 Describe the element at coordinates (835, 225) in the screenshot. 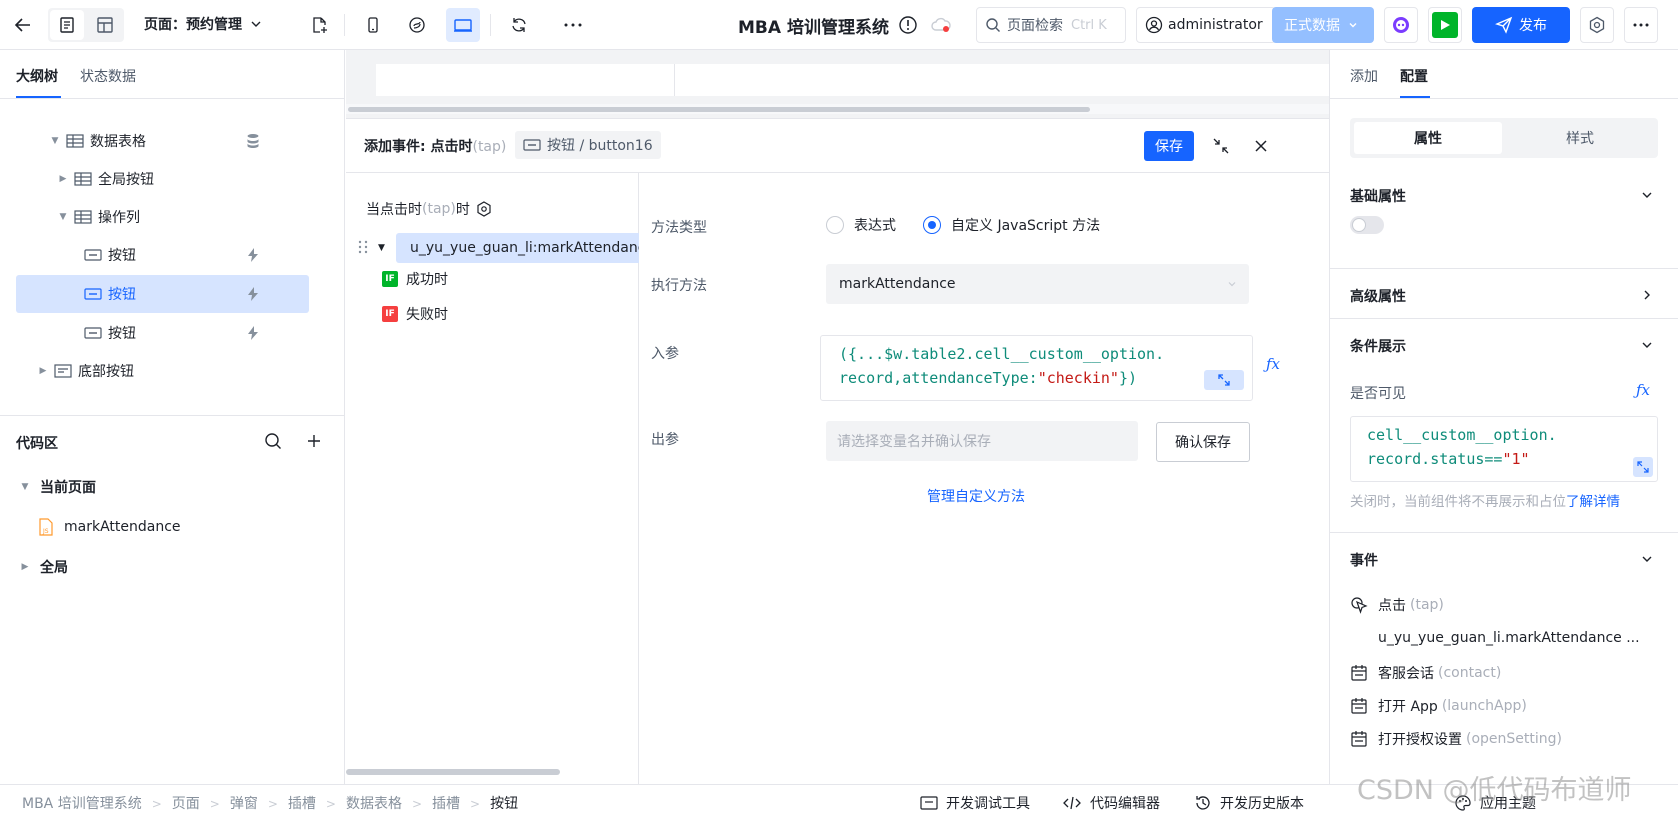

I see `radio-off-icon` at that location.